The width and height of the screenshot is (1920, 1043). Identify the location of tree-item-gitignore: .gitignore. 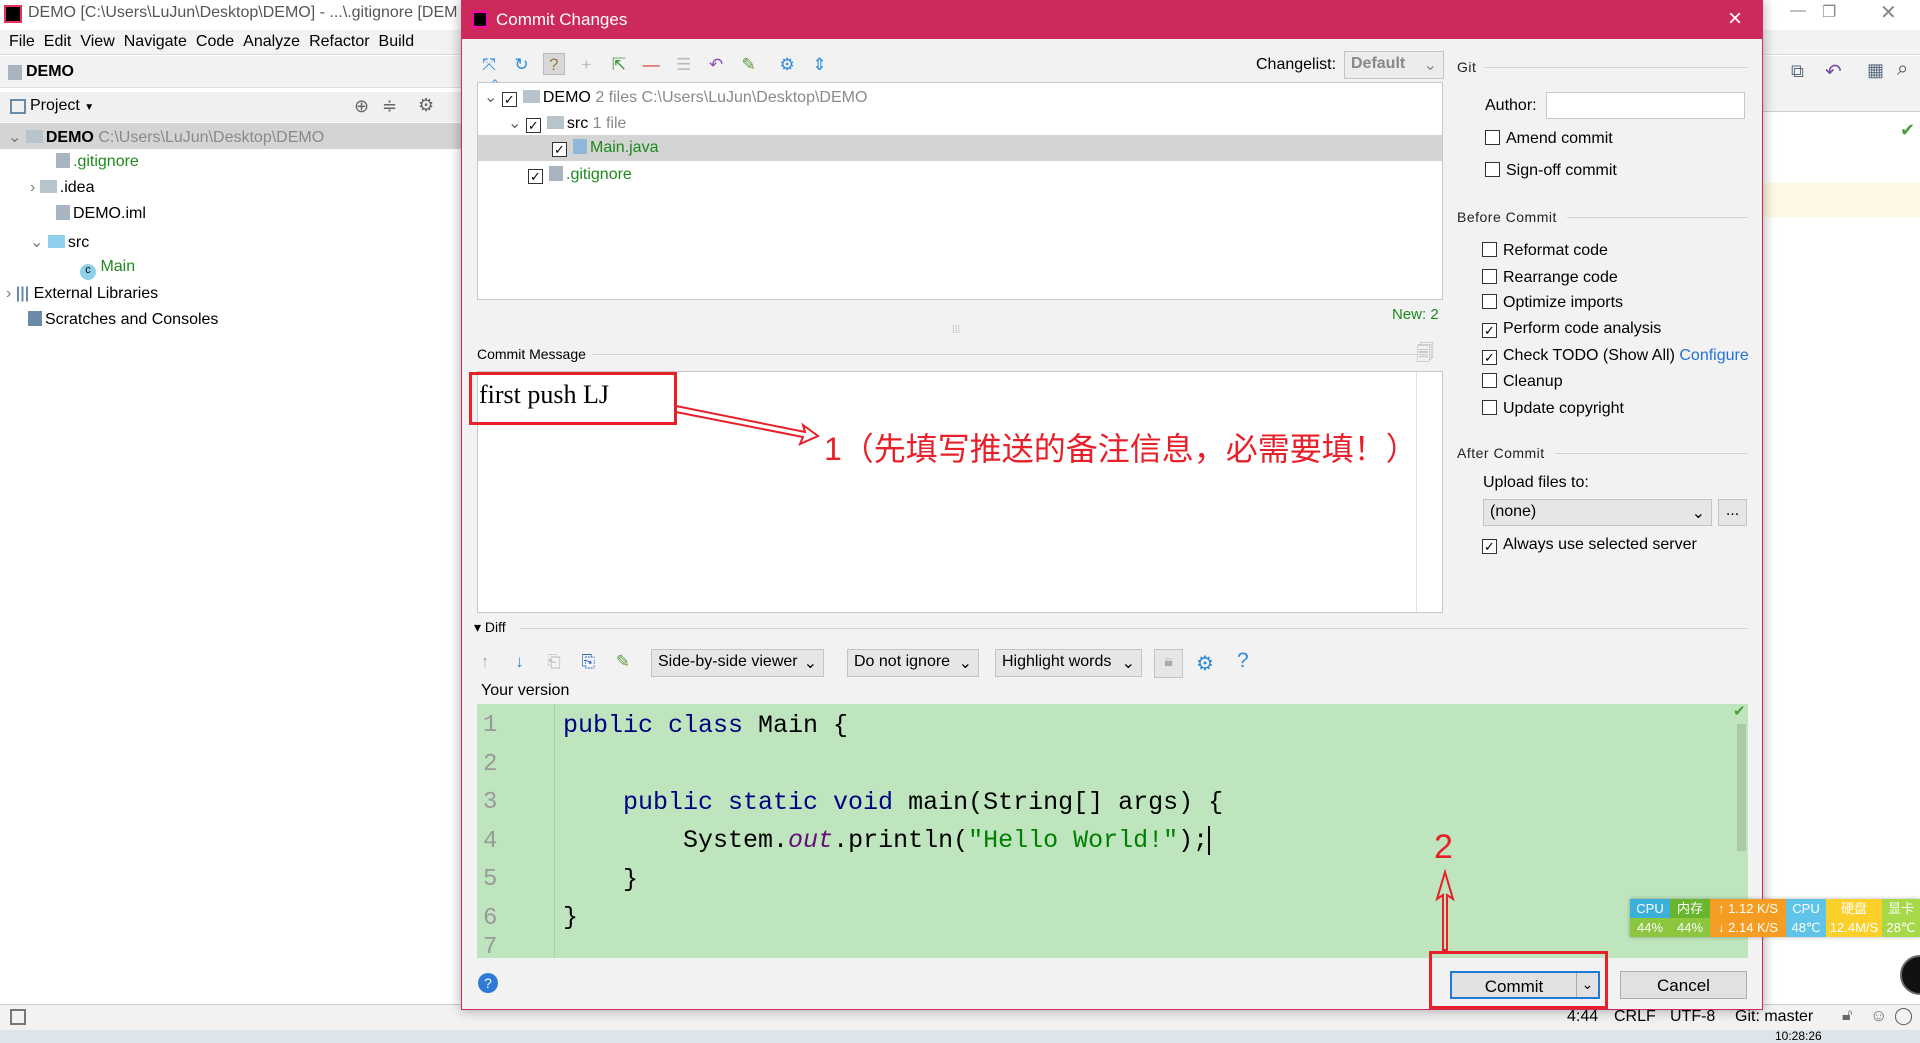
(230, 162).